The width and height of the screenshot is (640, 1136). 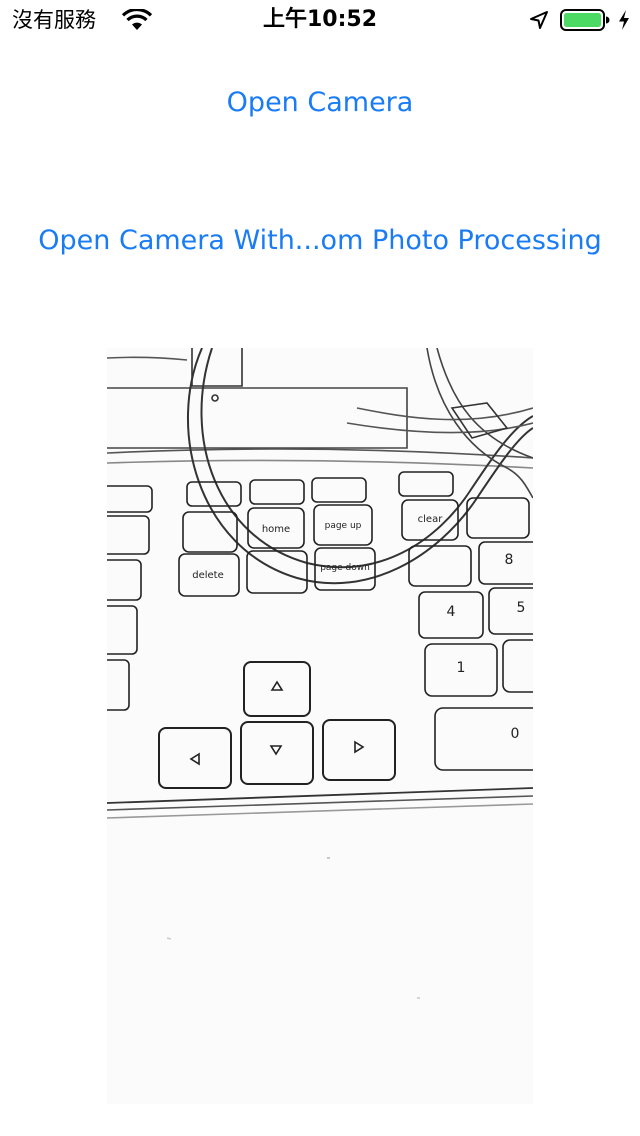 I want to click on key-clear-label: clear, so click(x=431, y=519).